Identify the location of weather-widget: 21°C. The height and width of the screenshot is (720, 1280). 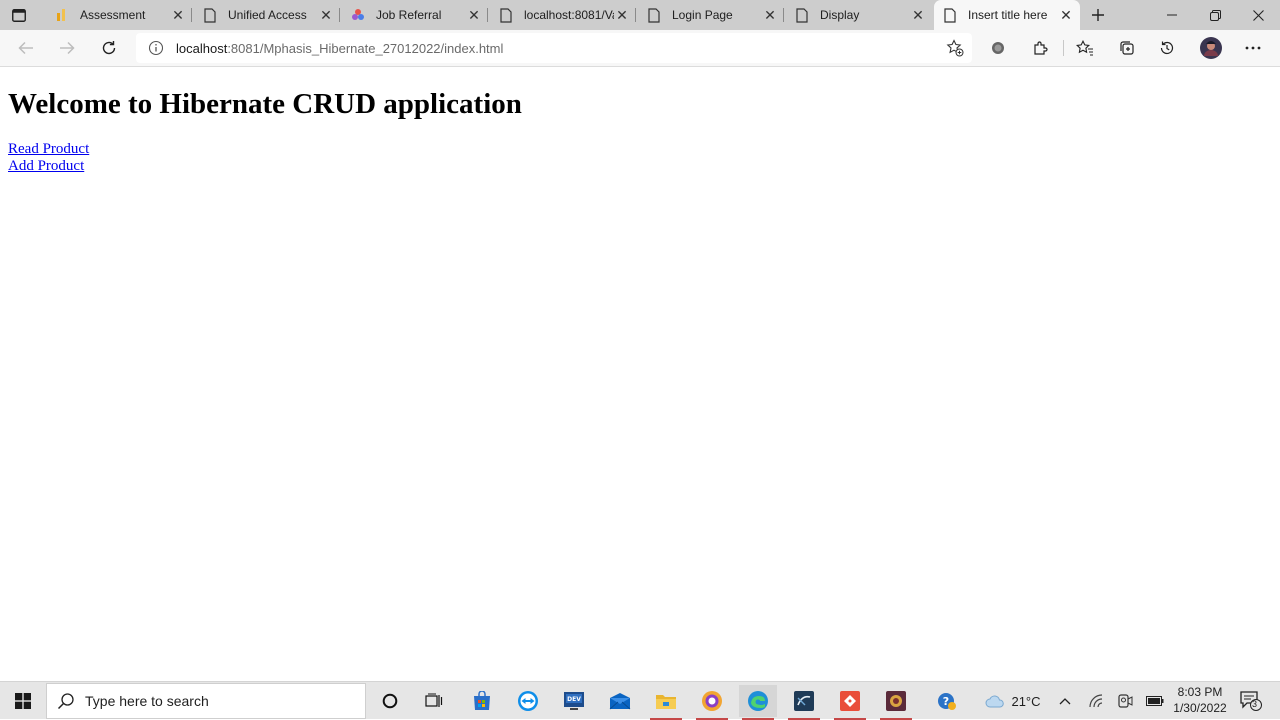
(1013, 701).